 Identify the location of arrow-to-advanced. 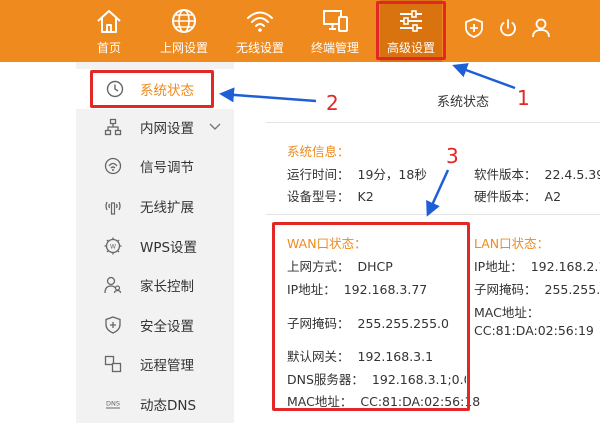
(484, 76).